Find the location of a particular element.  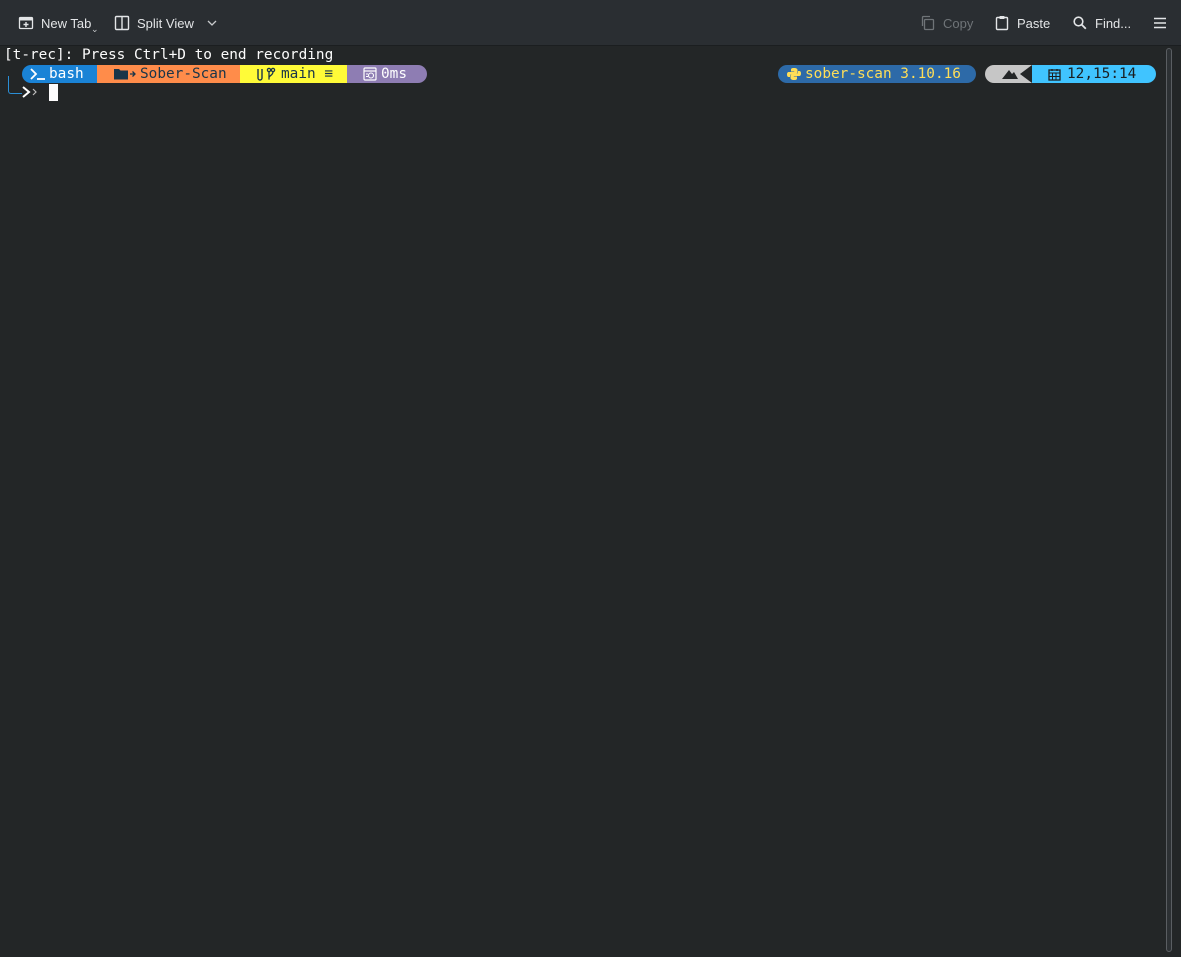

split-view-label: Split View is located at coordinates (165, 23).